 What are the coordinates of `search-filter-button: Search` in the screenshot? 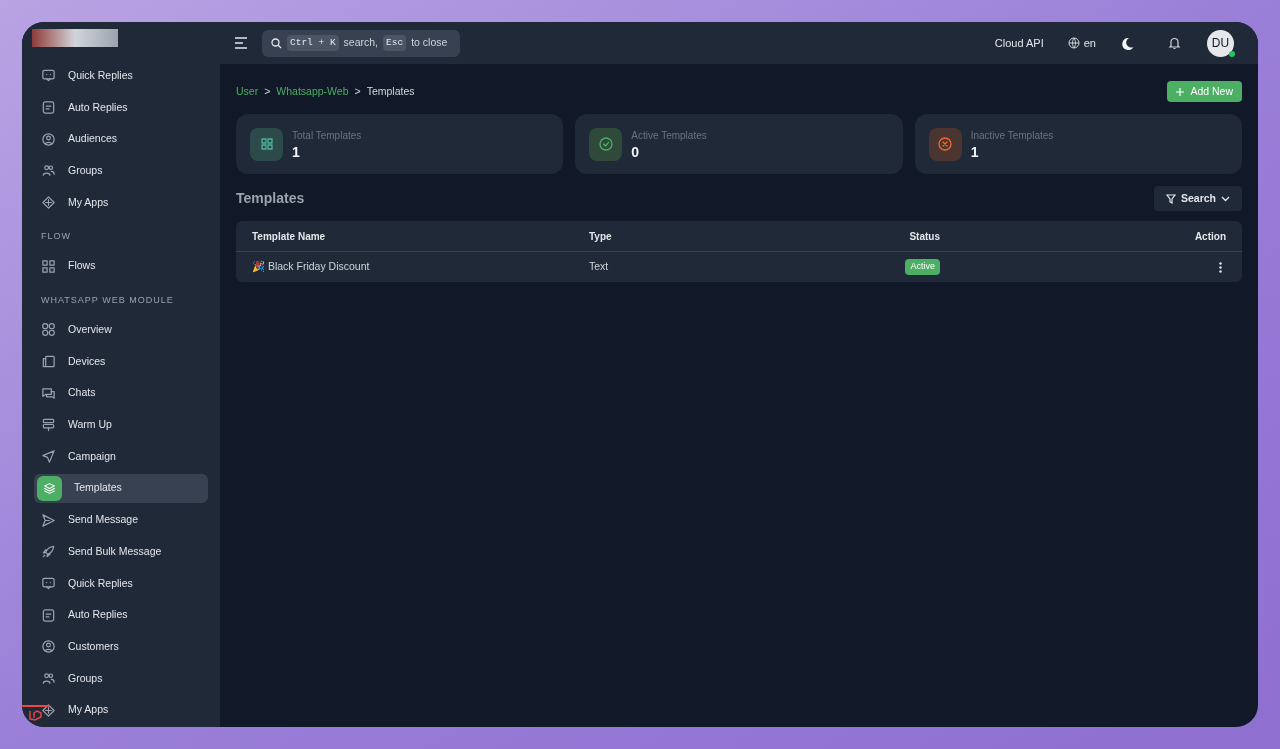 It's located at (1197, 198).